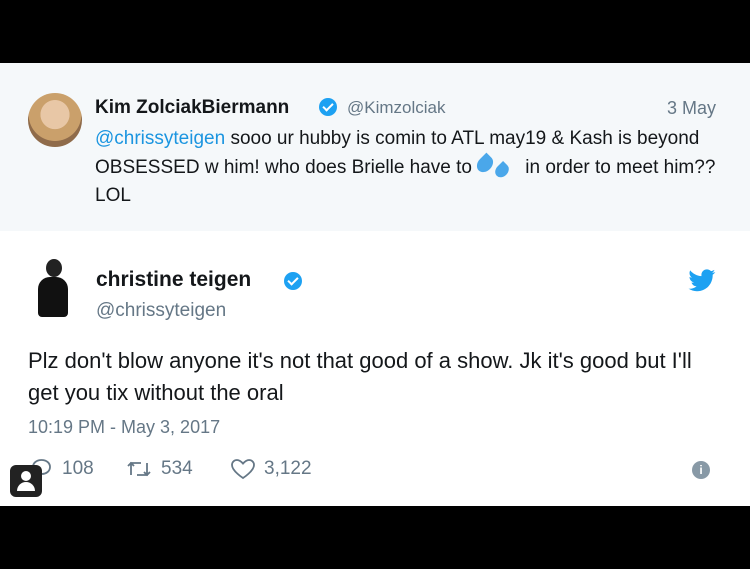 This screenshot has width=750, height=569. I want to click on user-tag-icon, so click(26, 481).